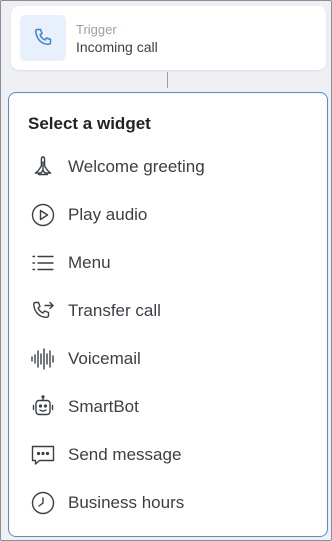 The image size is (332, 541). What do you see at coordinates (43, 455) in the screenshot?
I see `message-bubble-icon` at bounding box center [43, 455].